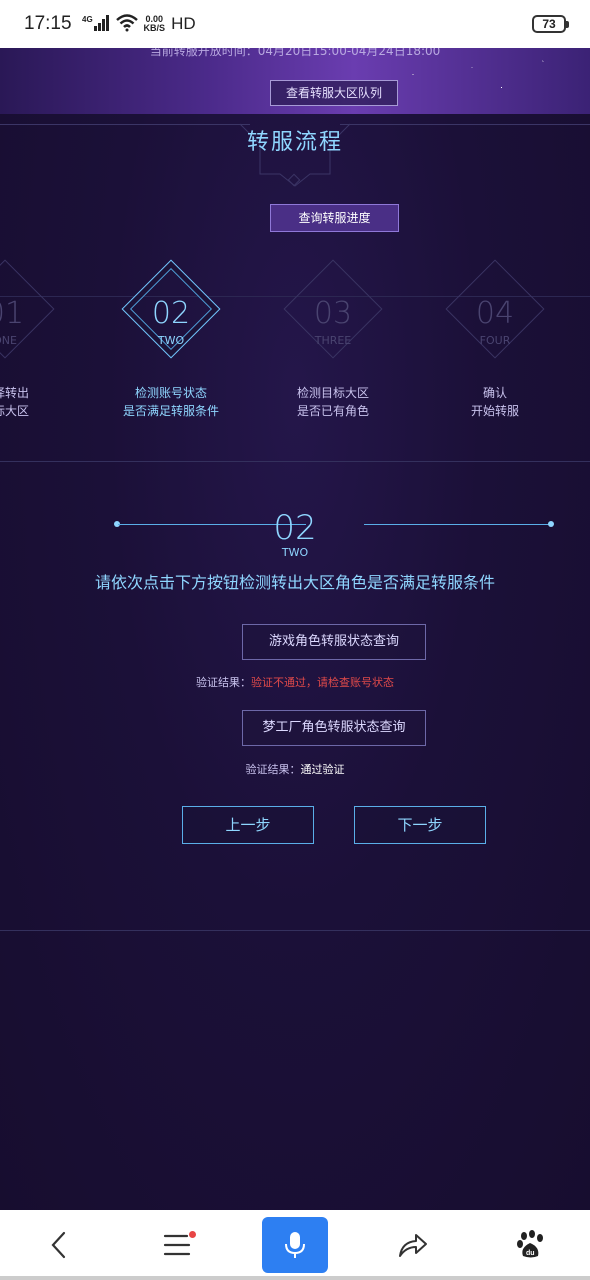 The height and width of the screenshot is (1280, 590). I want to click on share-icon, so click(413, 1245).